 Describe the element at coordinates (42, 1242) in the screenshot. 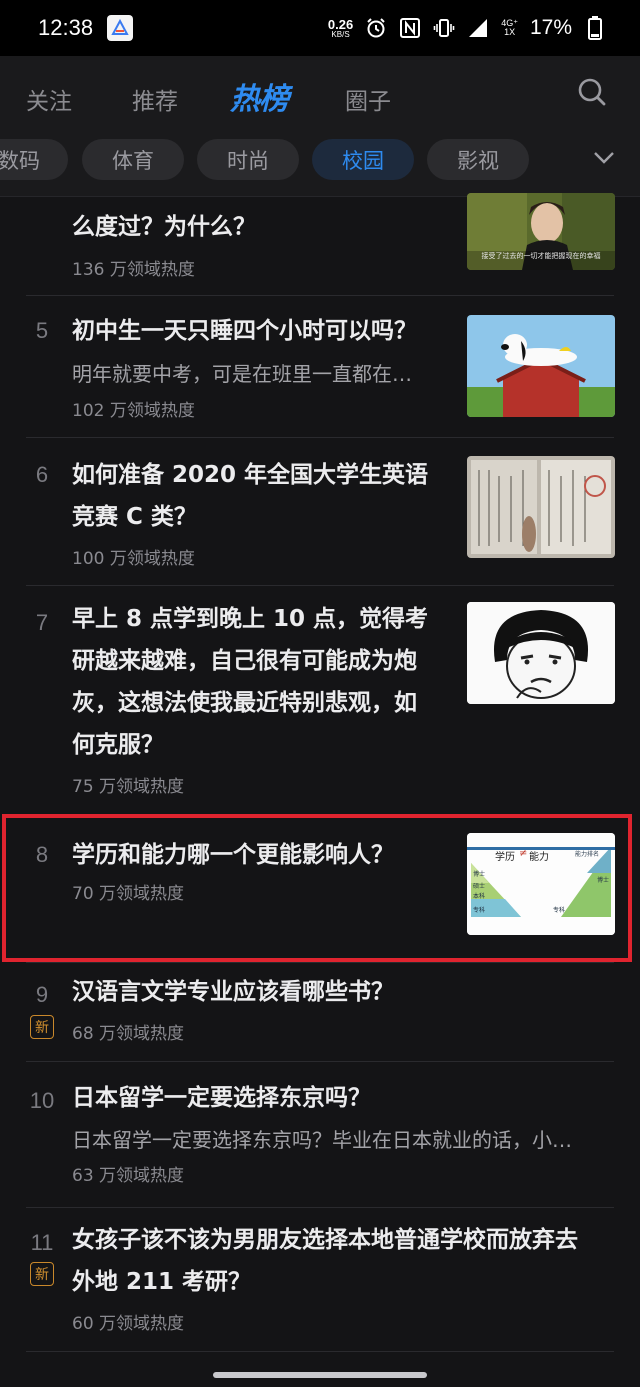

I see `item-rank: 11` at that location.